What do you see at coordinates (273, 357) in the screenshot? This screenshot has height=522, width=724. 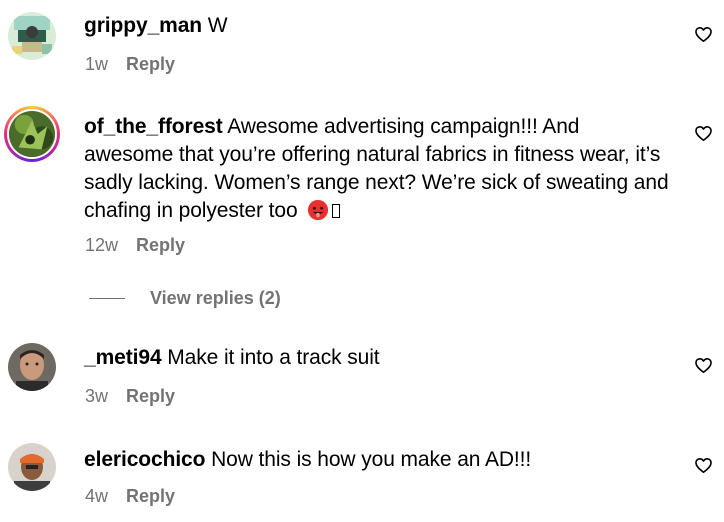 I see `comment-body: Make it into a track suit` at bounding box center [273, 357].